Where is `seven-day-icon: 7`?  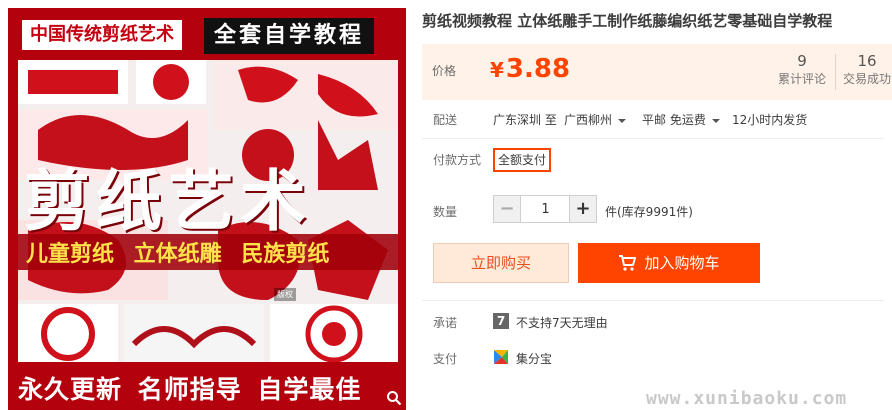
seven-day-icon: 7 is located at coordinates (501, 321).